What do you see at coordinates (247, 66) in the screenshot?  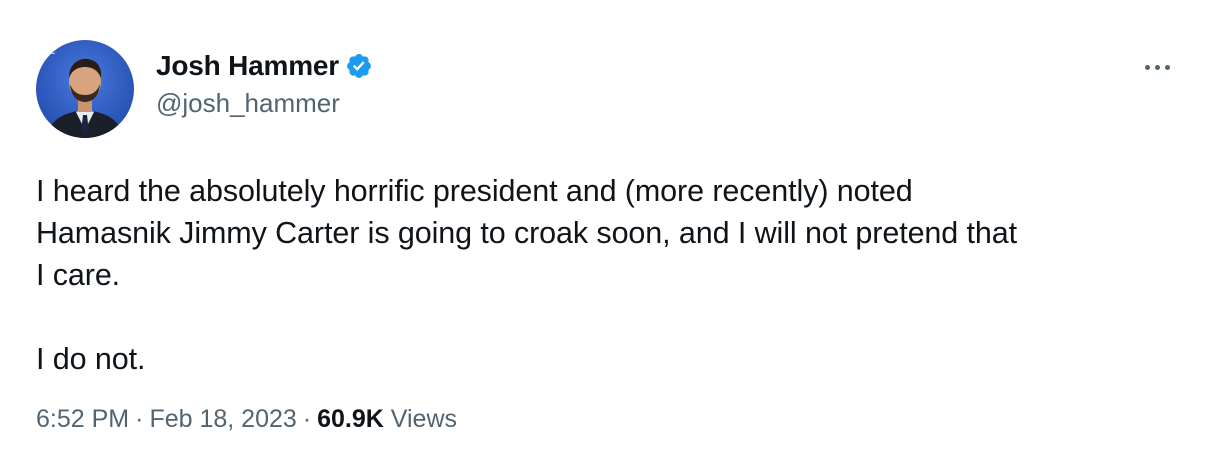 I see `author-display-name: Josh Hammer` at bounding box center [247, 66].